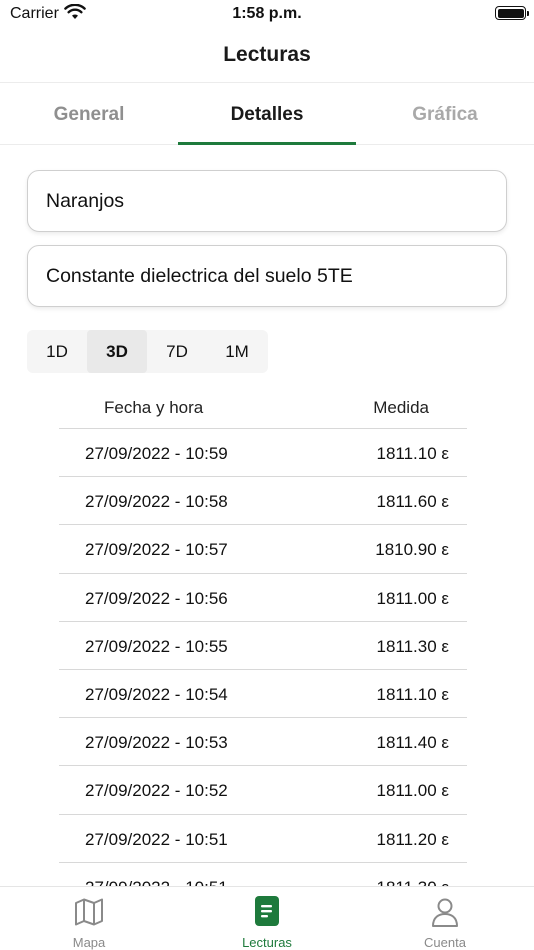 This screenshot has height=950, width=534. I want to click on map-icon, so click(89, 914).